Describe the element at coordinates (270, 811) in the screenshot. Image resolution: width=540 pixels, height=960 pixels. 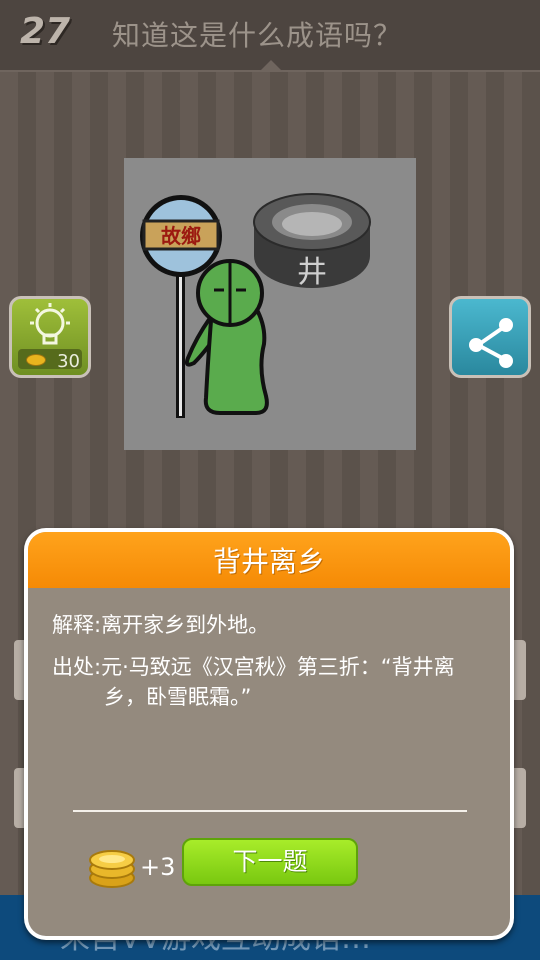
I see `divider` at that location.